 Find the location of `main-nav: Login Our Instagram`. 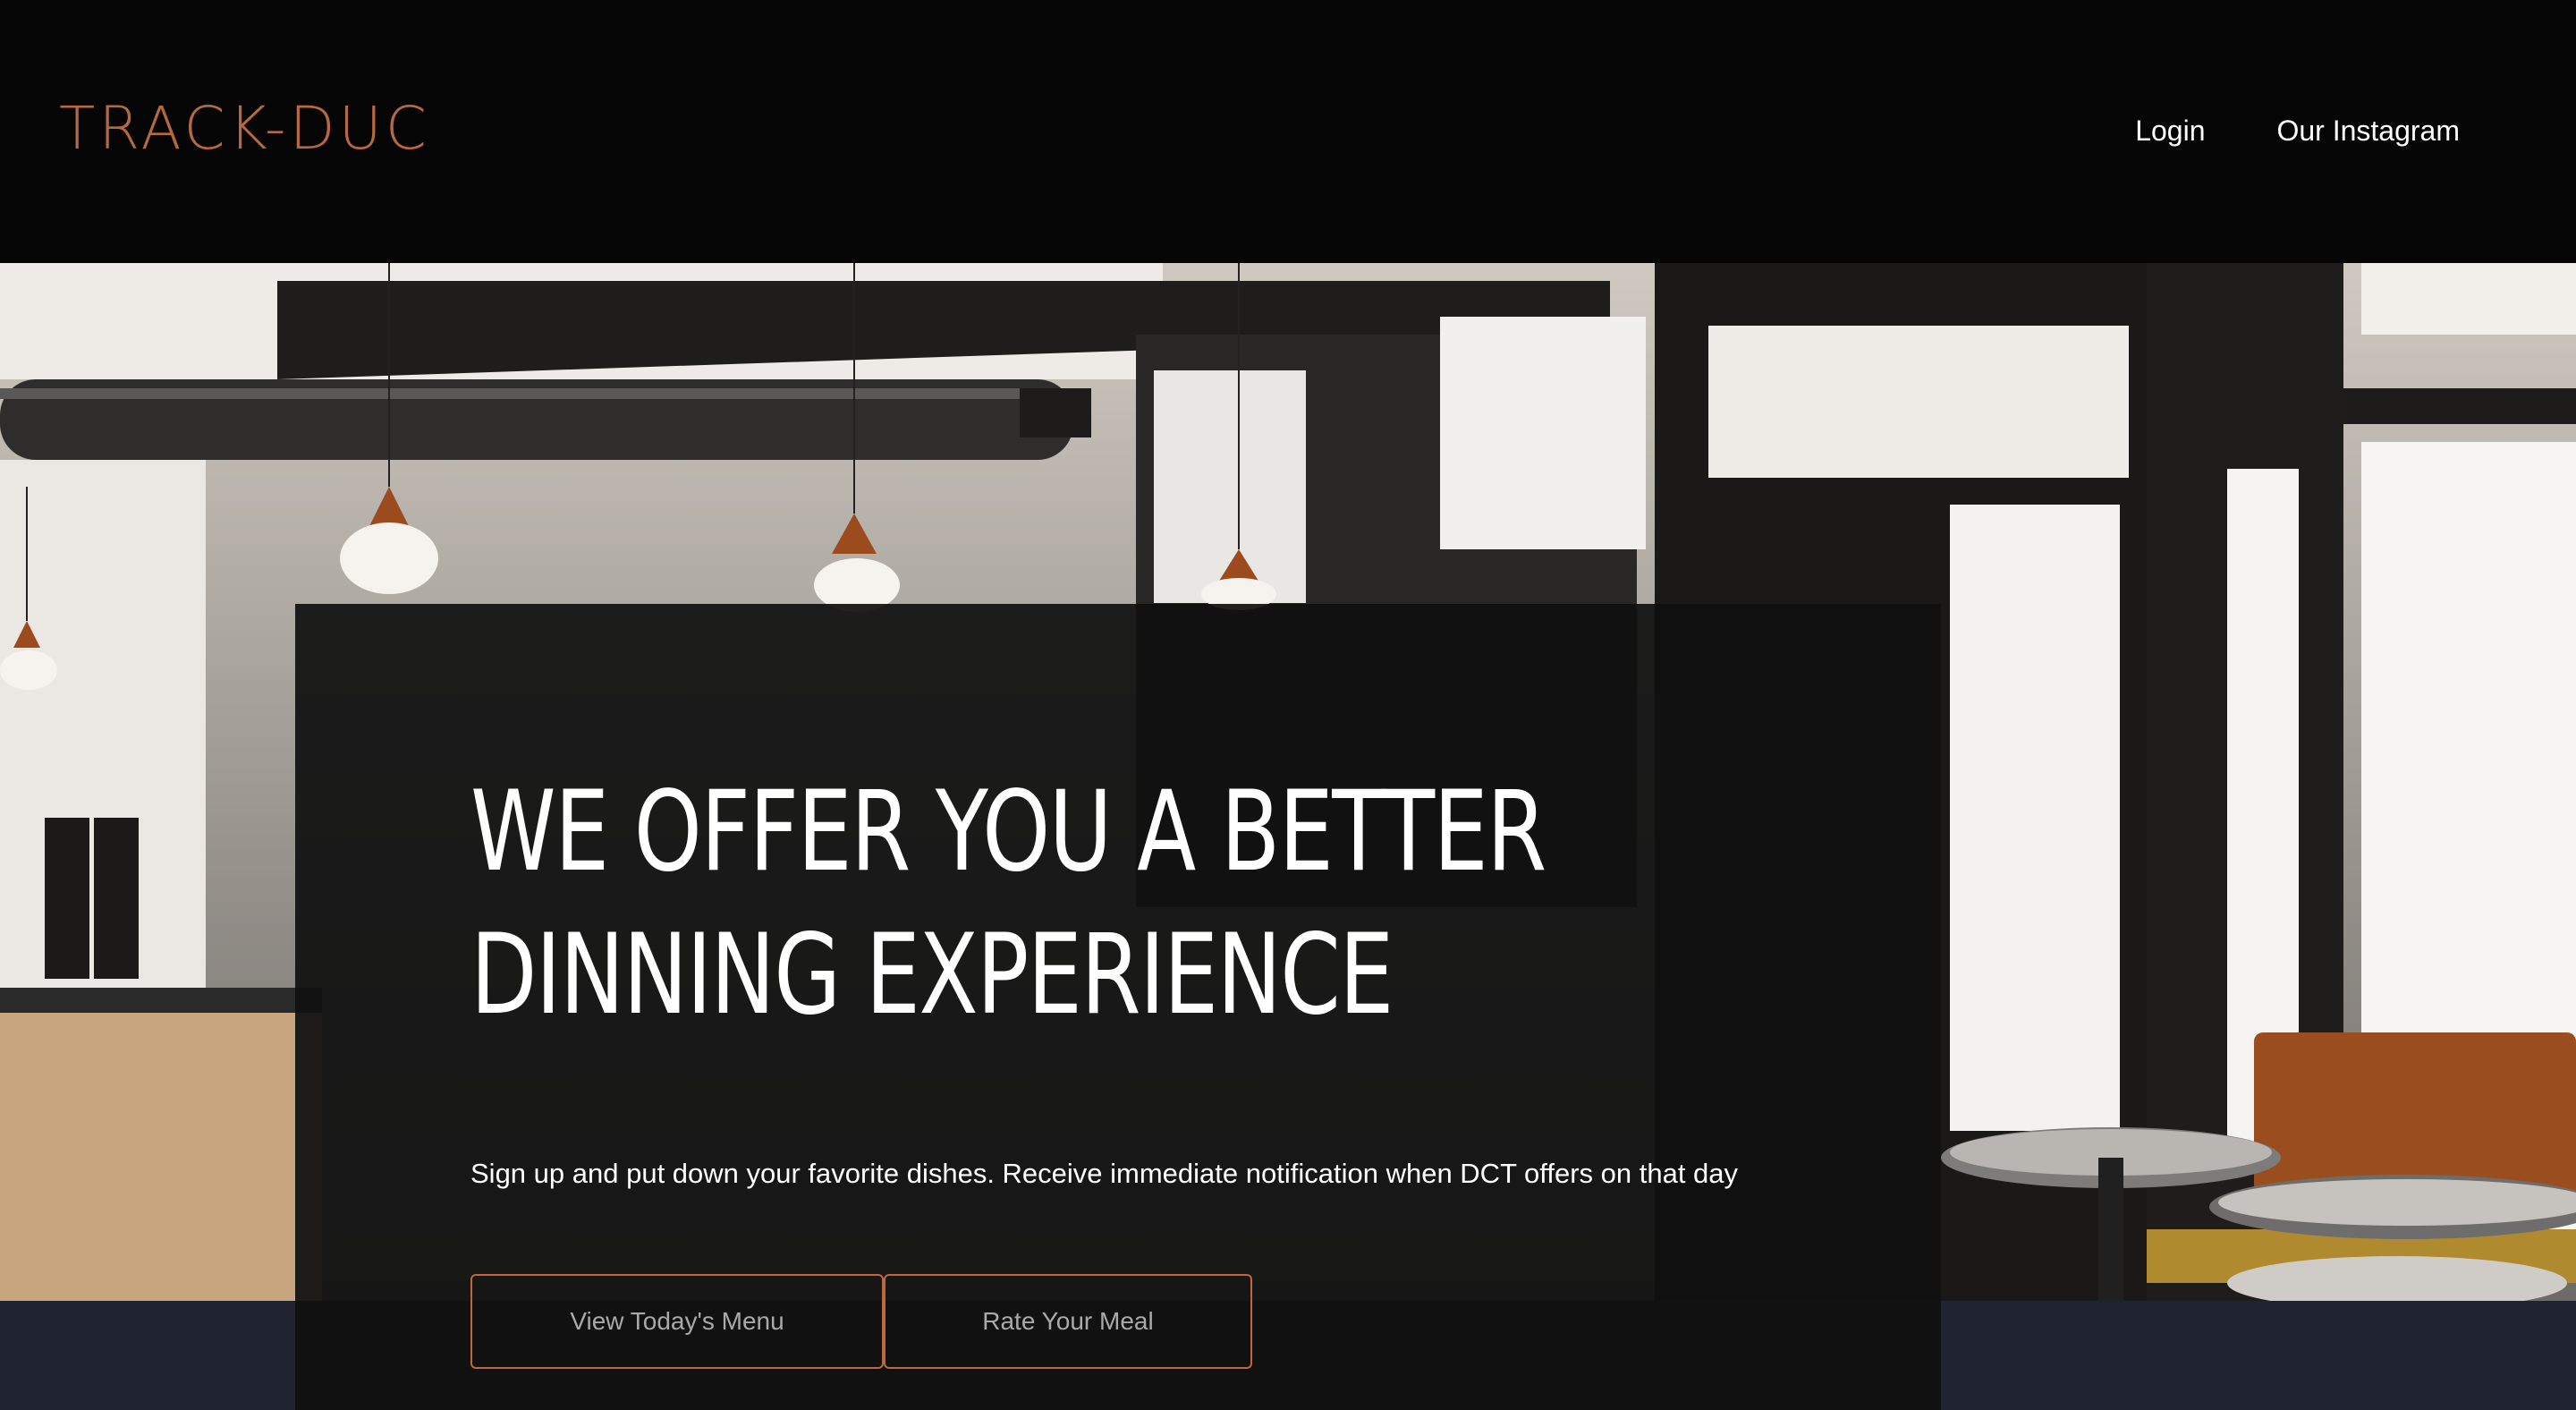

main-nav: Login Our Instagram is located at coordinates (2297, 130).